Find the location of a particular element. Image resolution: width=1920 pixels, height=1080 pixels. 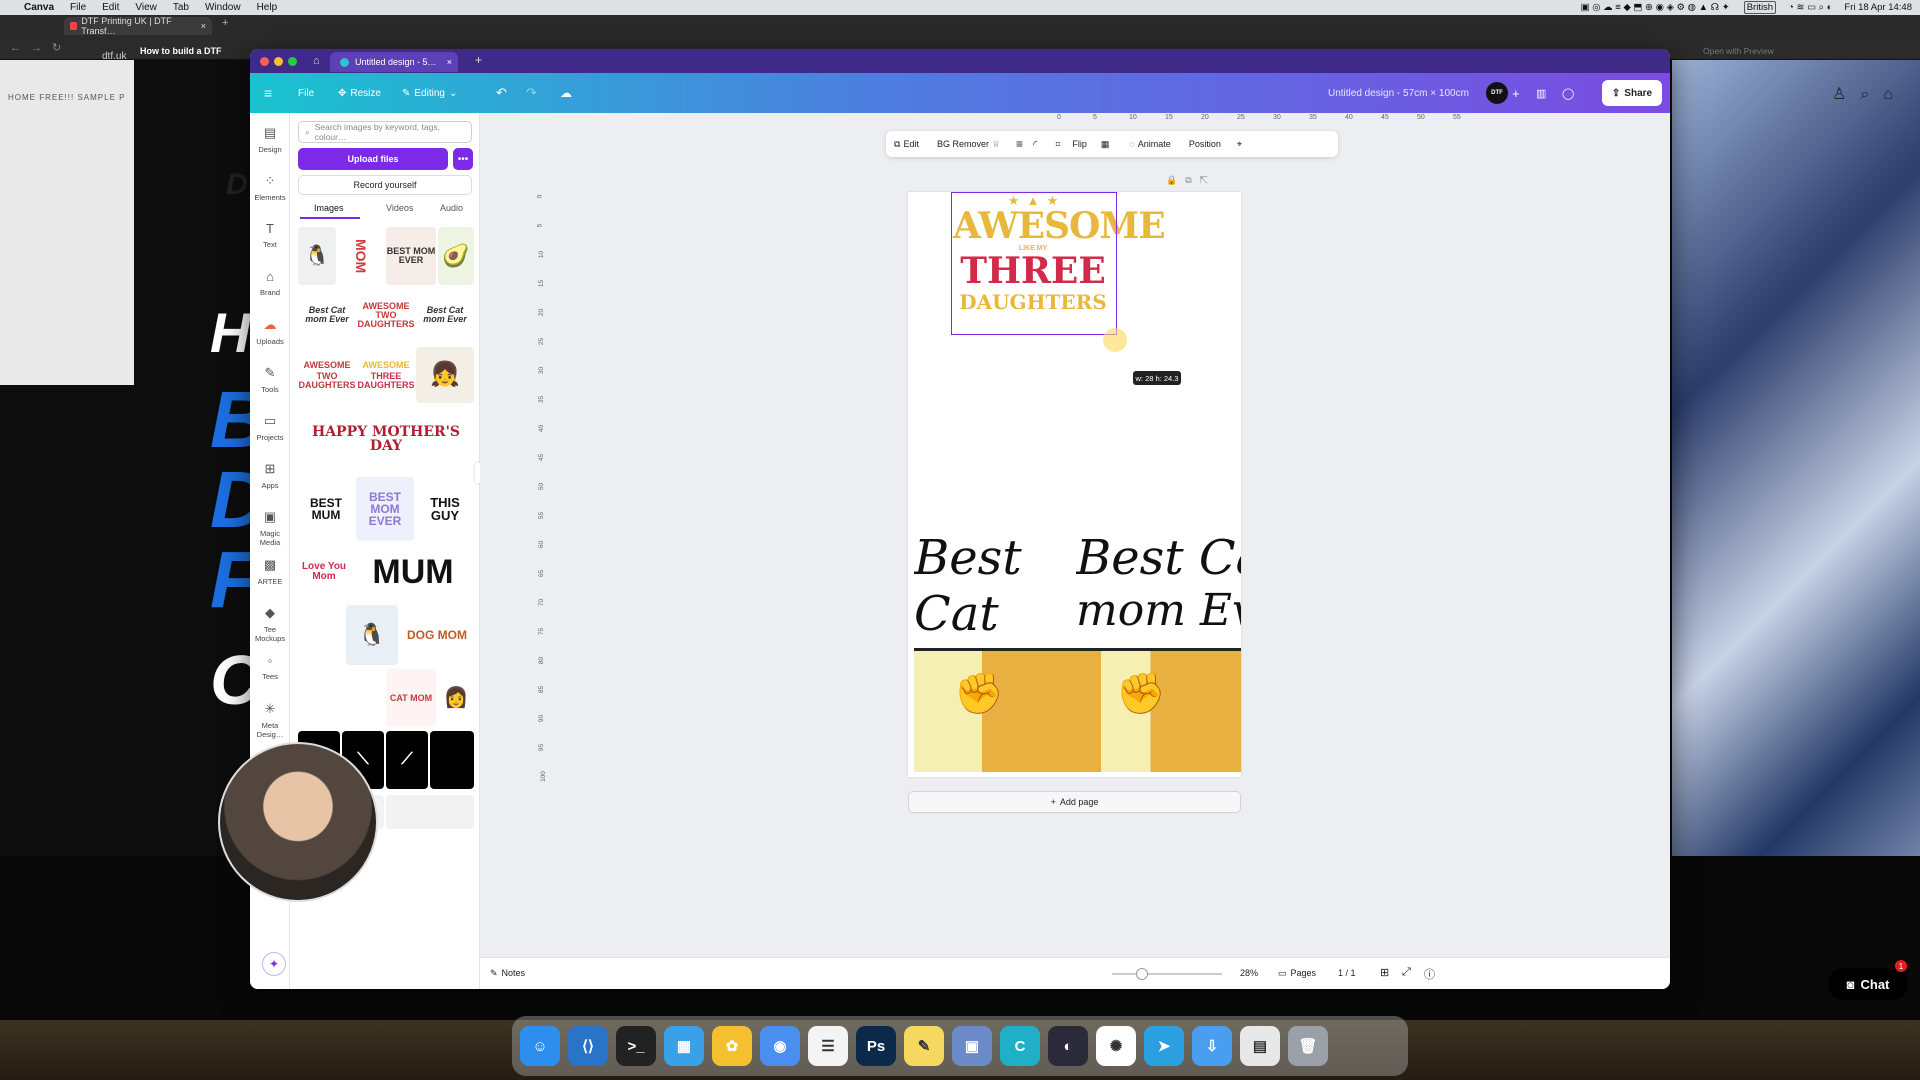

animate-button: ◌ Animate is located at coordinates (1149, 144).